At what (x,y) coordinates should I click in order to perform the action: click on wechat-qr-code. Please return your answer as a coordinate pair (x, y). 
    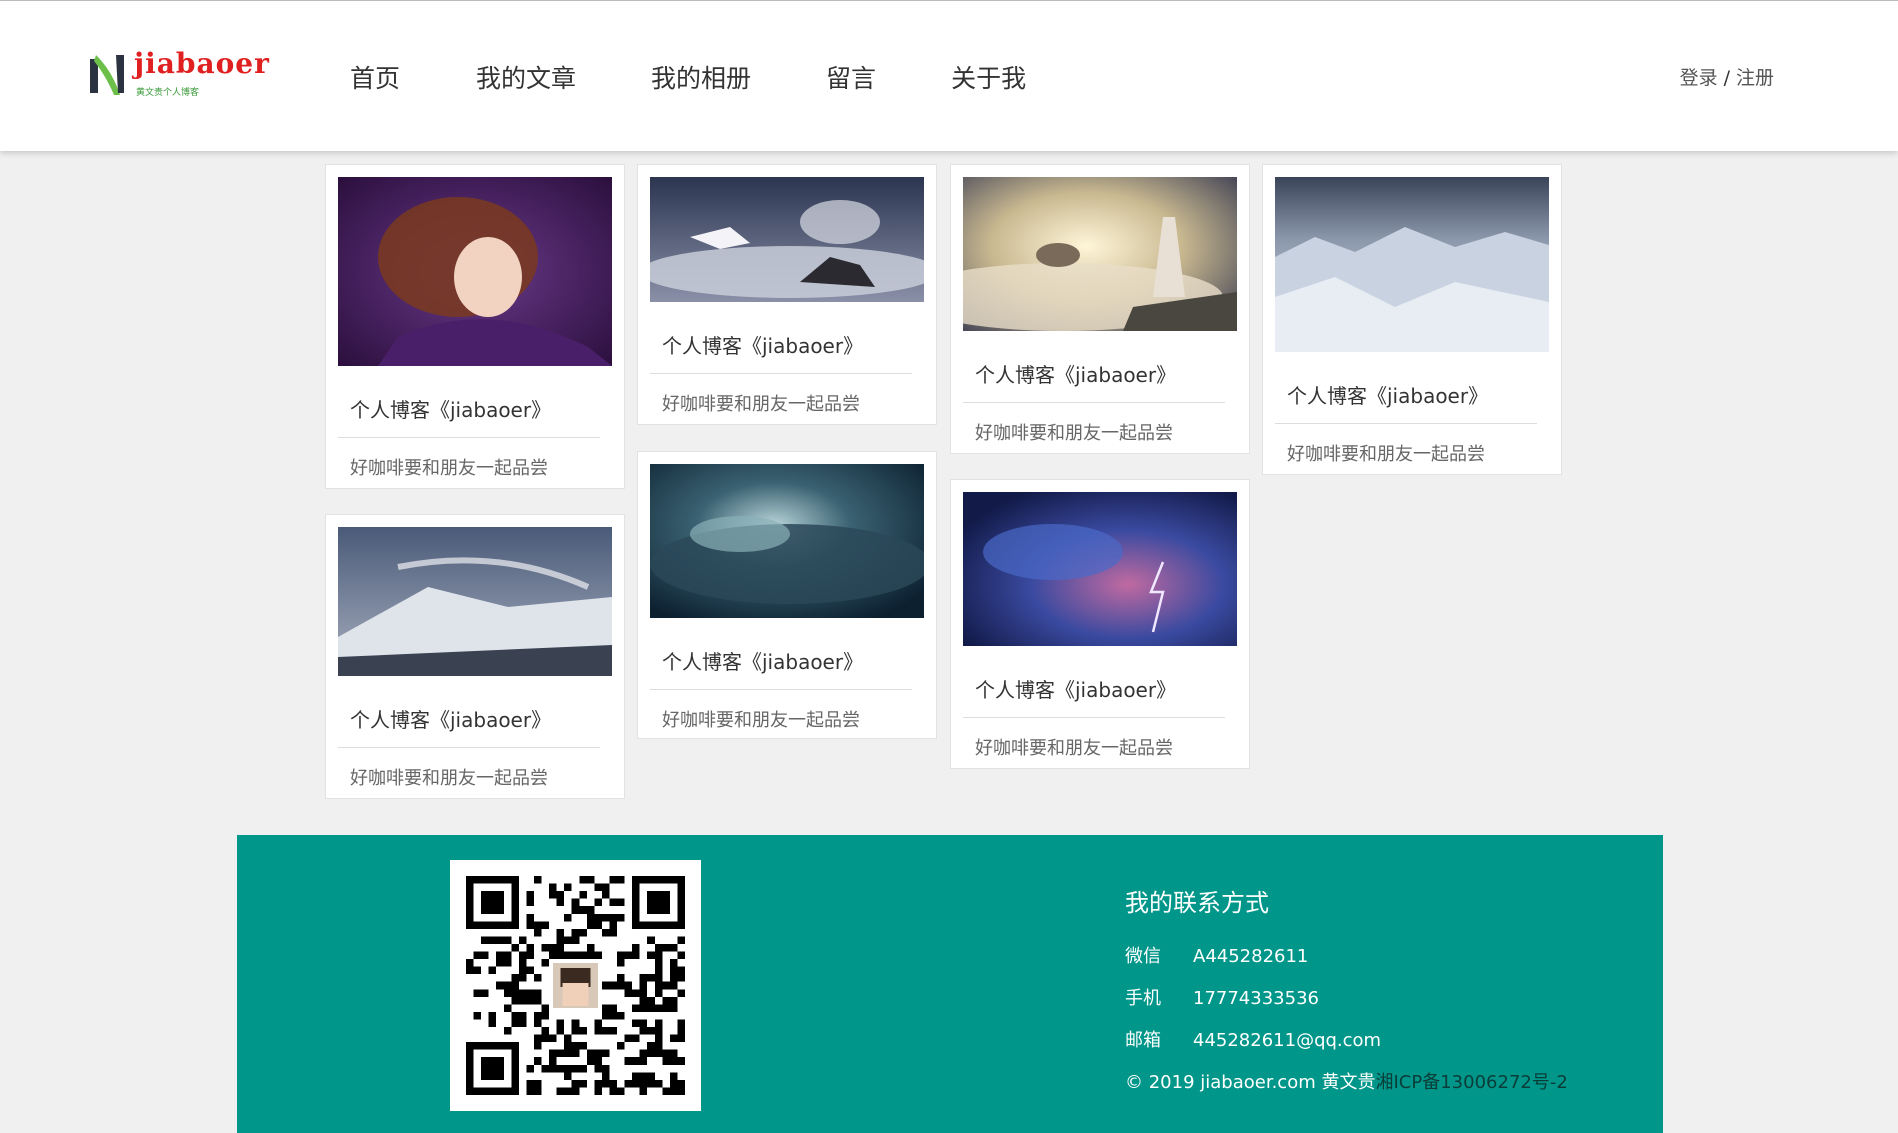
    Looking at the image, I should click on (575, 985).